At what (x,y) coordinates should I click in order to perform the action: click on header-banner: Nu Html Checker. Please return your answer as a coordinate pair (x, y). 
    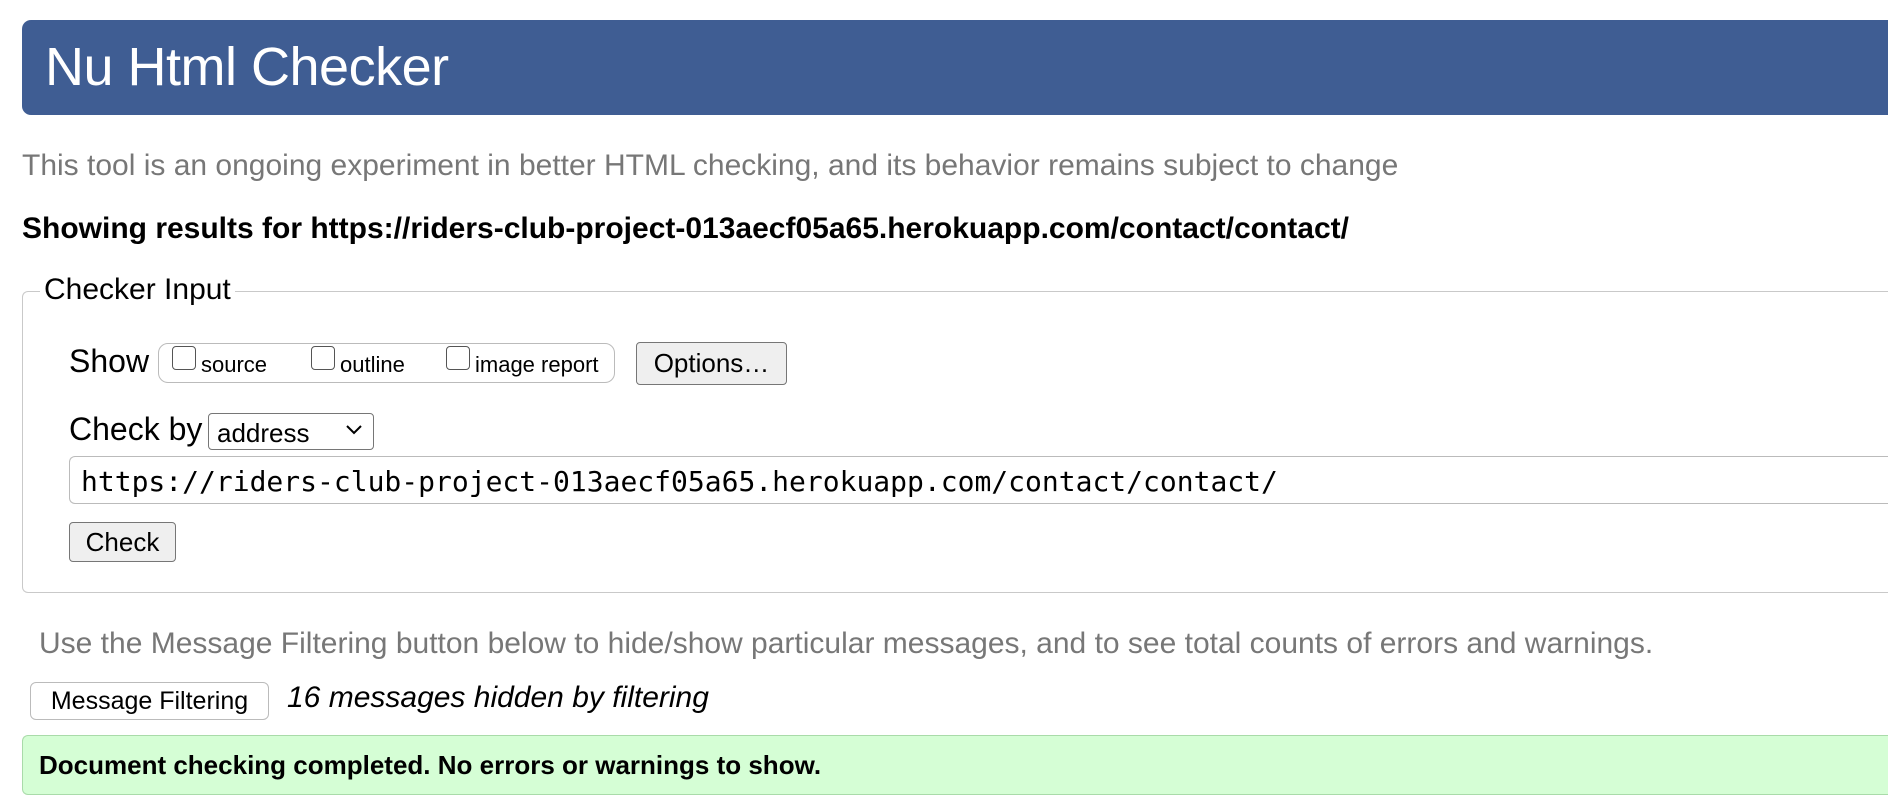
    Looking at the image, I should click on (955, 67).